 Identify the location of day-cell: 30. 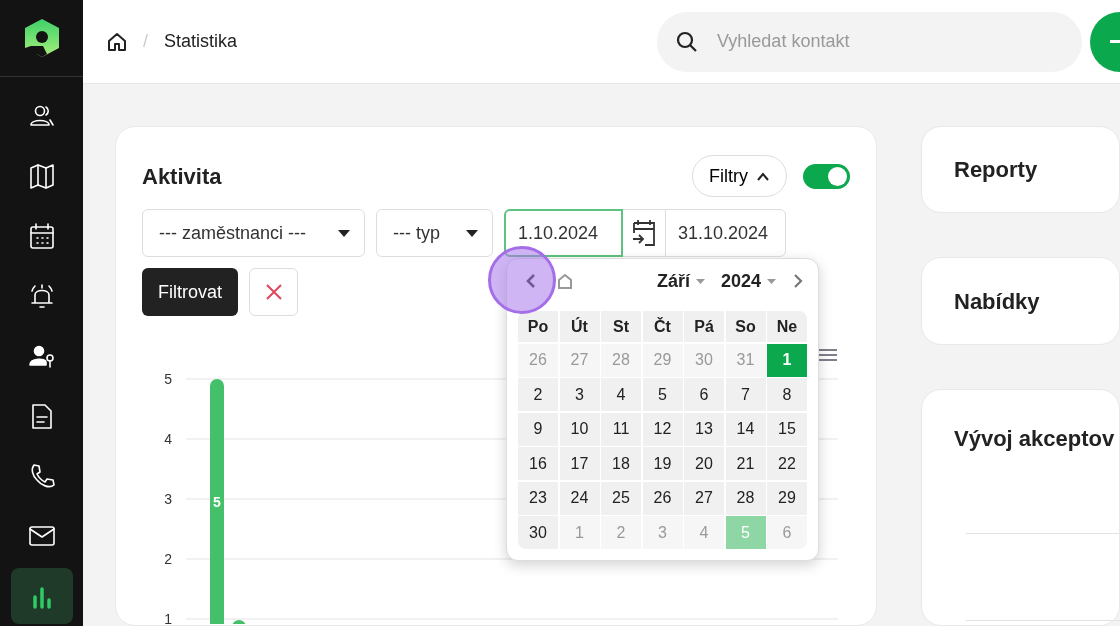
(538, 532).